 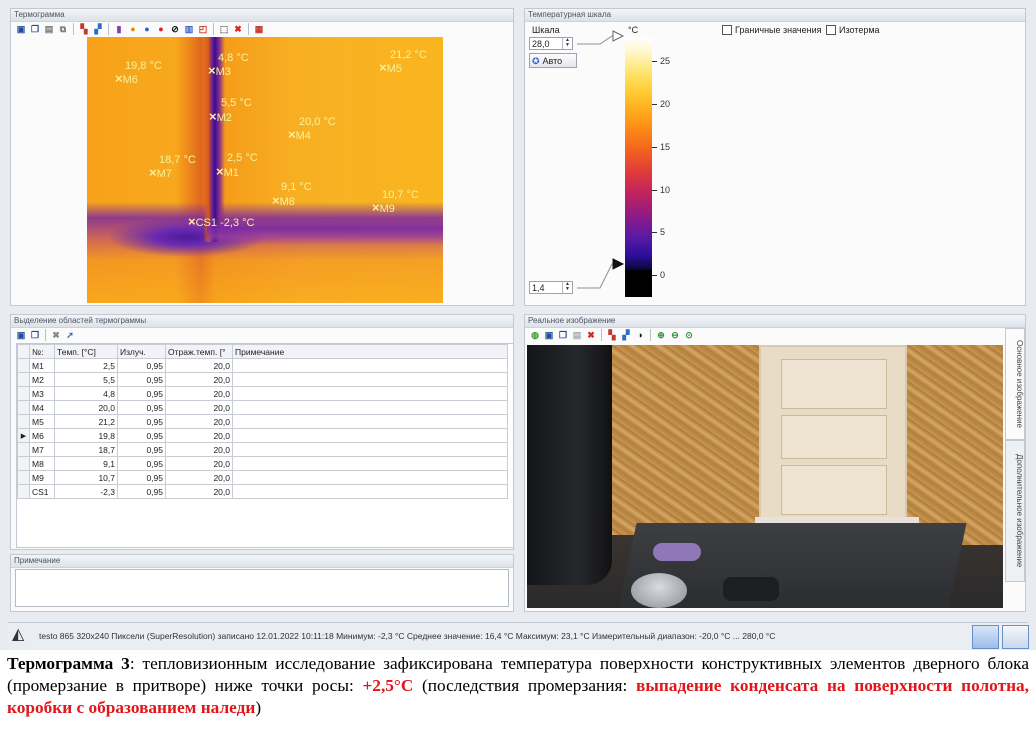 I want to click on color-scale-icon: ▮, so click(x=119, y=29).